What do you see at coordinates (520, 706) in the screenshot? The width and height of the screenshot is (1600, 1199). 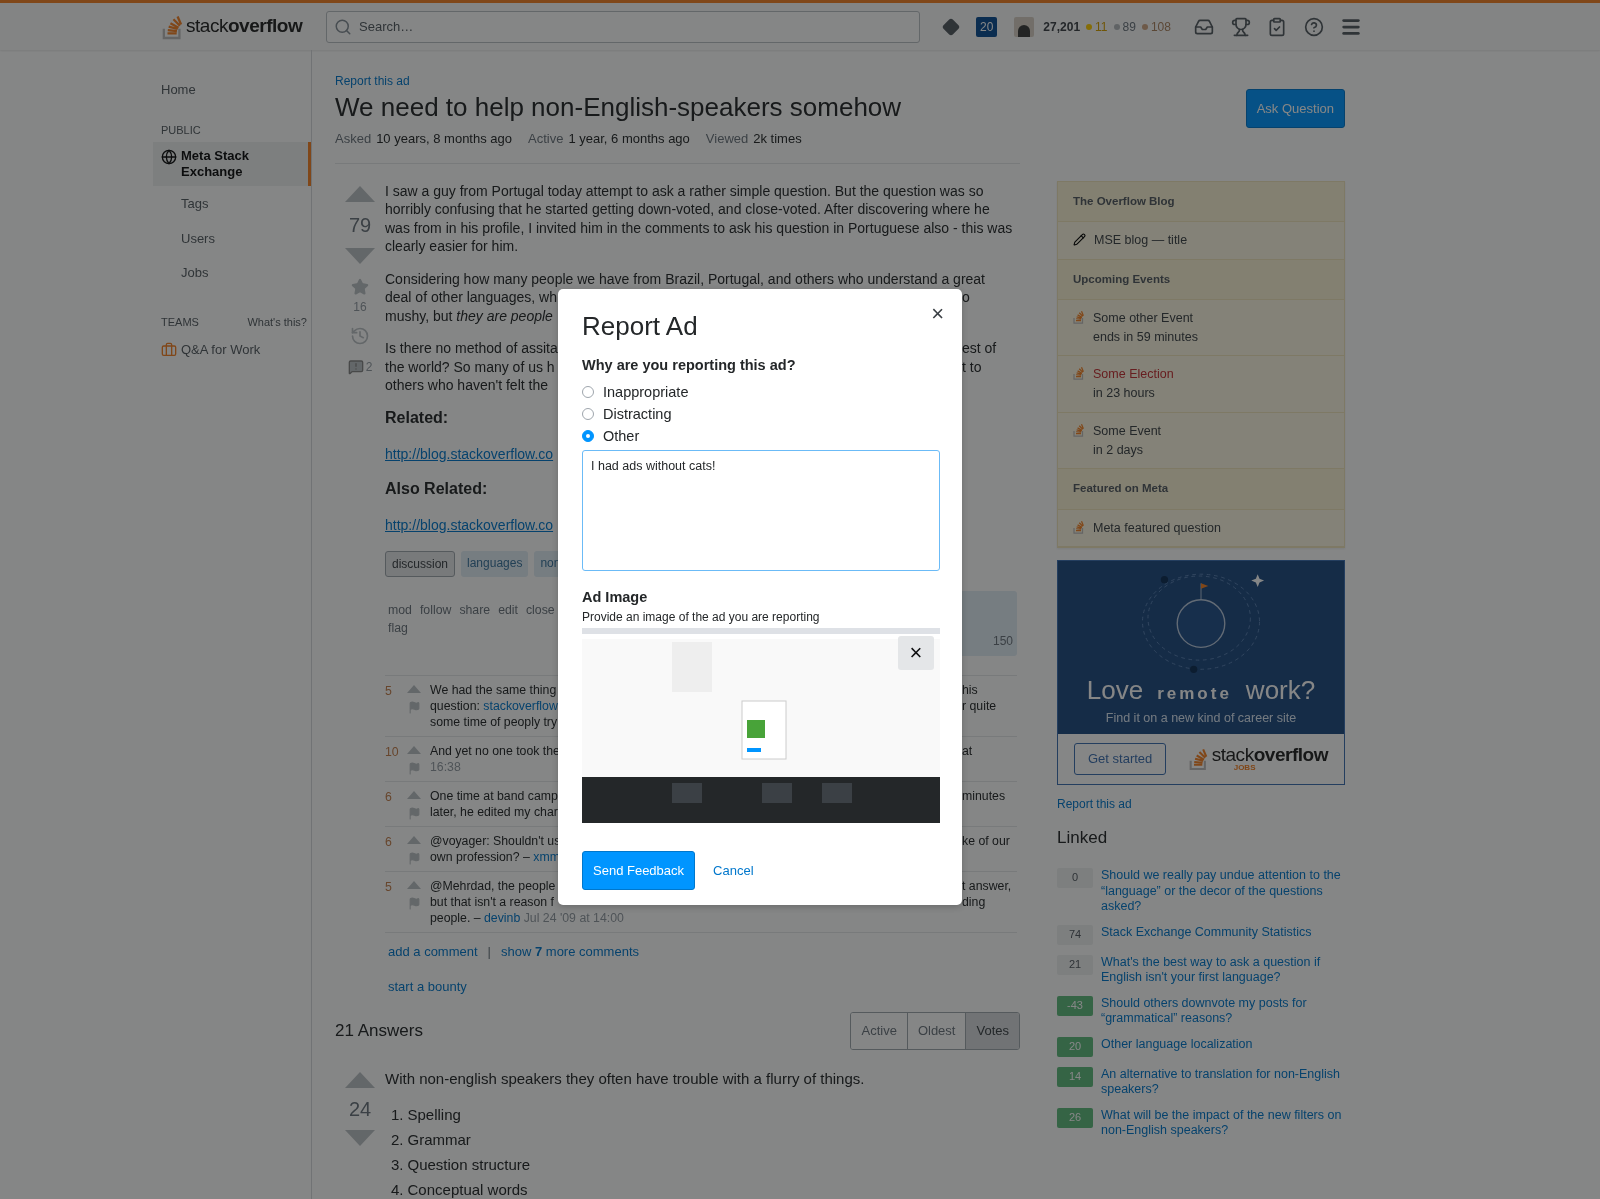 I see `user-link: stackoverflow` at bounding box center [520, 706].